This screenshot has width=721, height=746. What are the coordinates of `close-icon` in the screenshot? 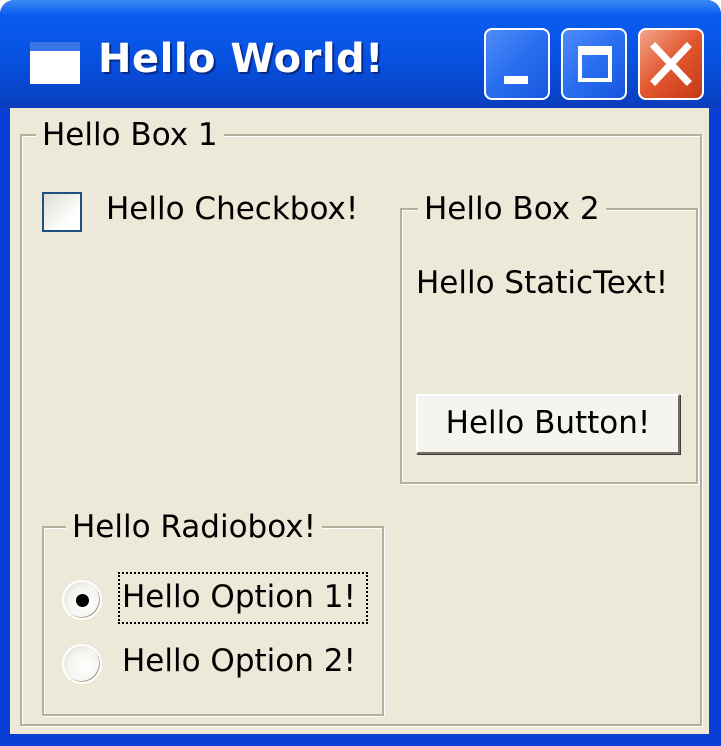 It's located at (671, 64).